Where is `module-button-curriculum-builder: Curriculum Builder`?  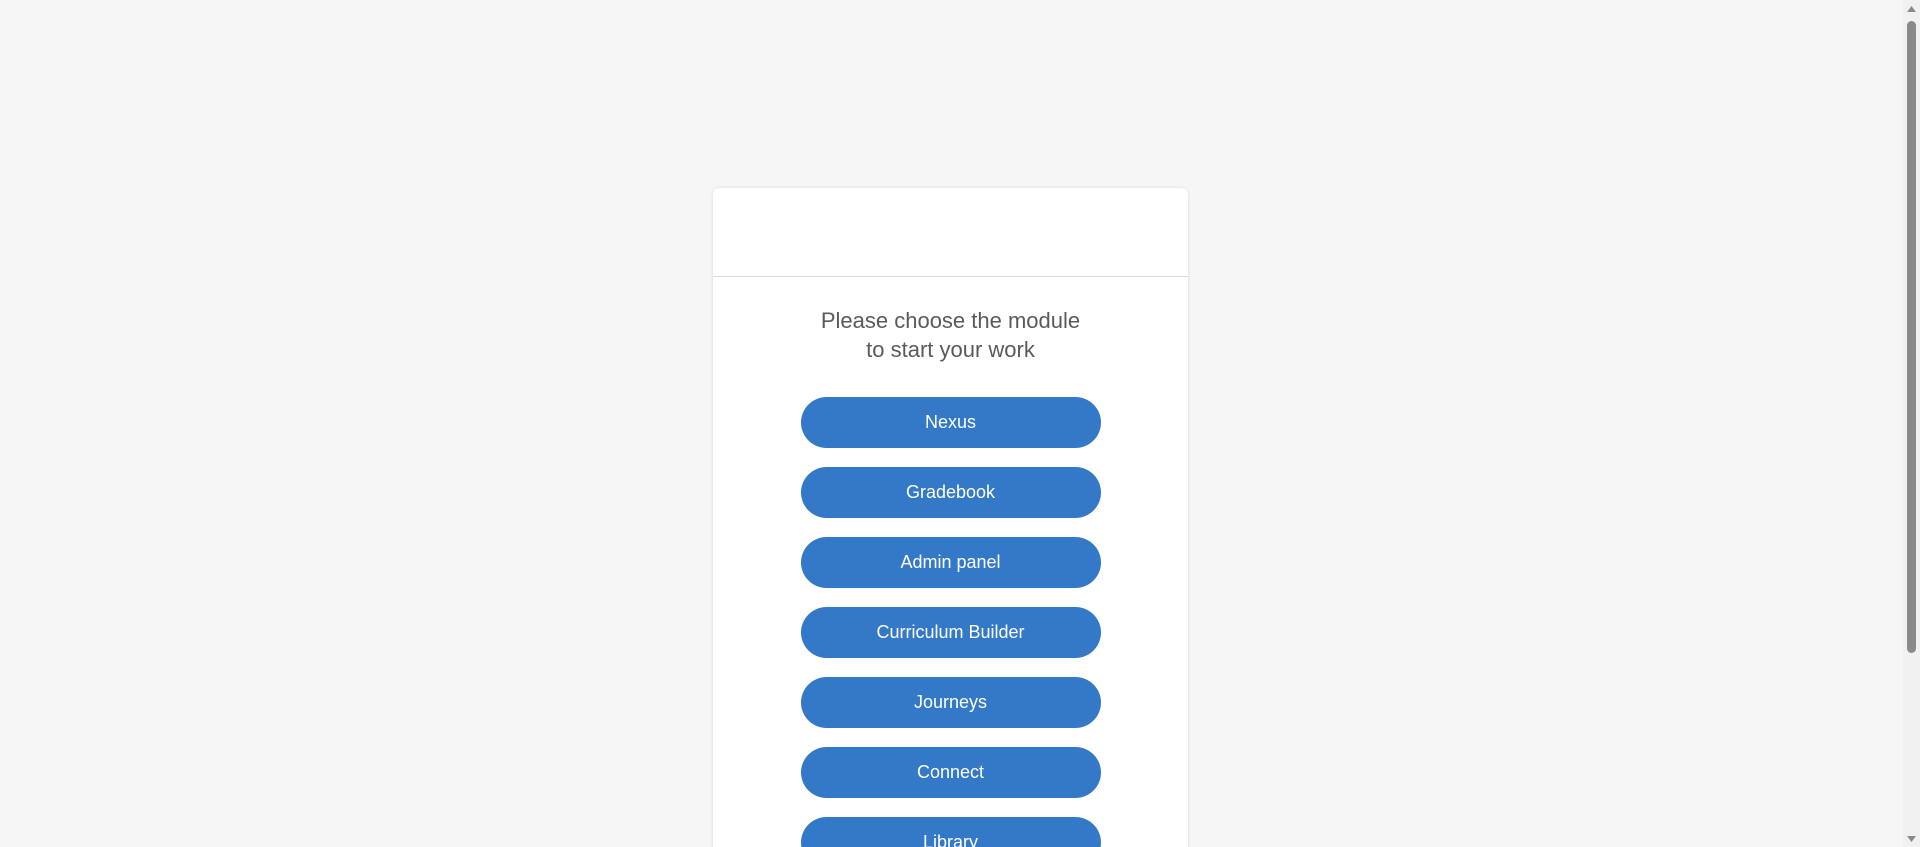
module-button-curriculum-builder: Curriculum Builder is located at coordinates (950, 632).